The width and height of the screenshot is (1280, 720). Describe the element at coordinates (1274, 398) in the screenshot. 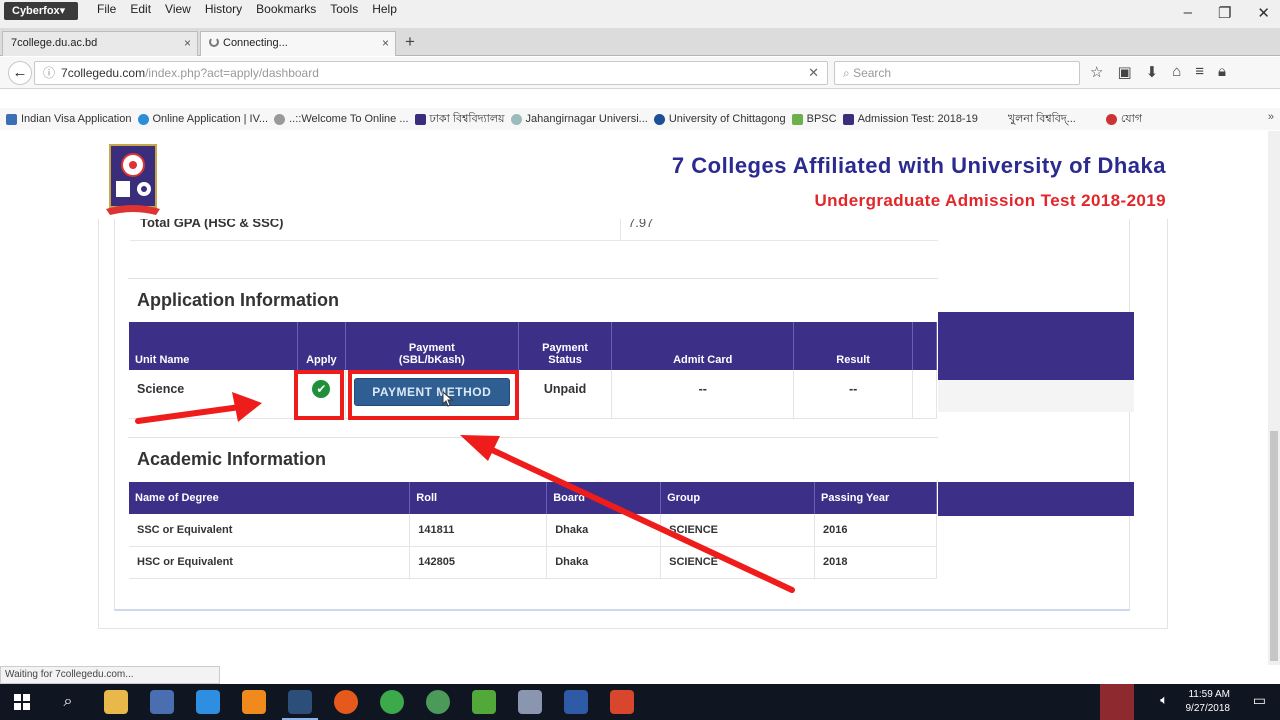

I see `page-scrollbar` at that location.